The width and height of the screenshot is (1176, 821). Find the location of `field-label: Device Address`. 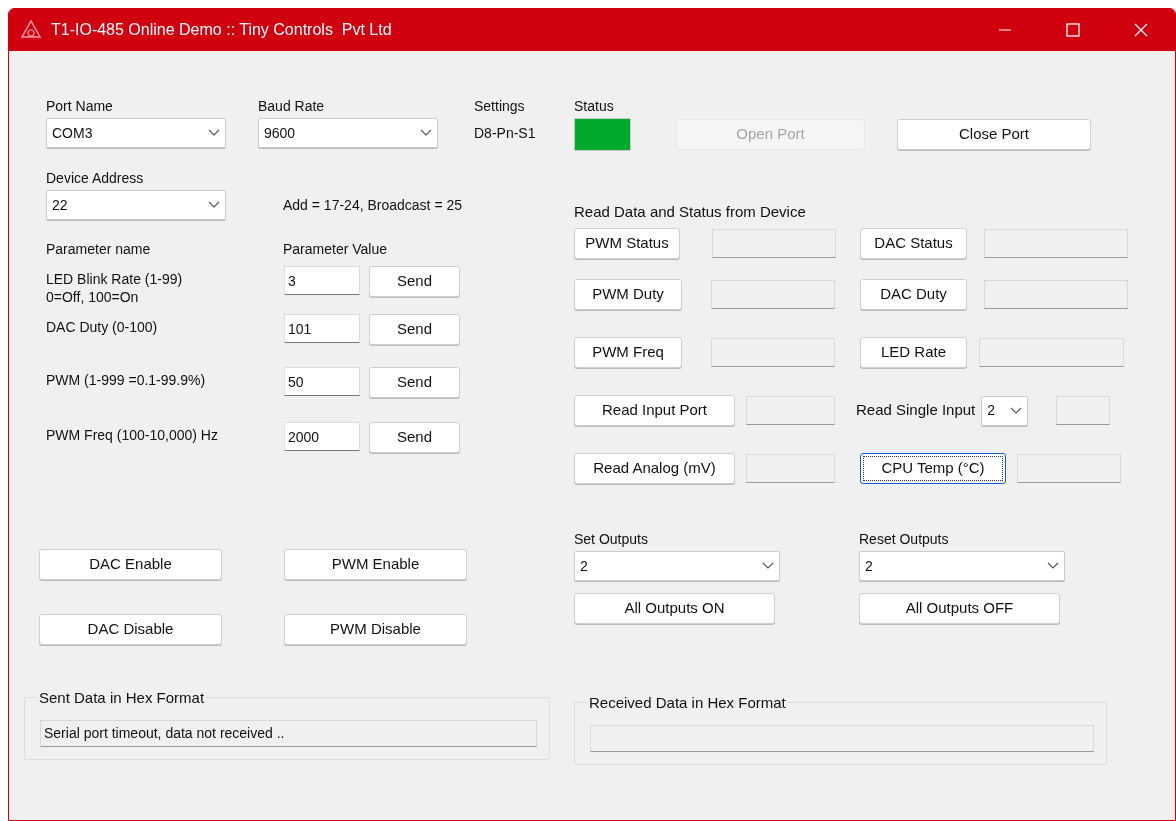

field-label: Device Address is located at coordinates (95, 178).